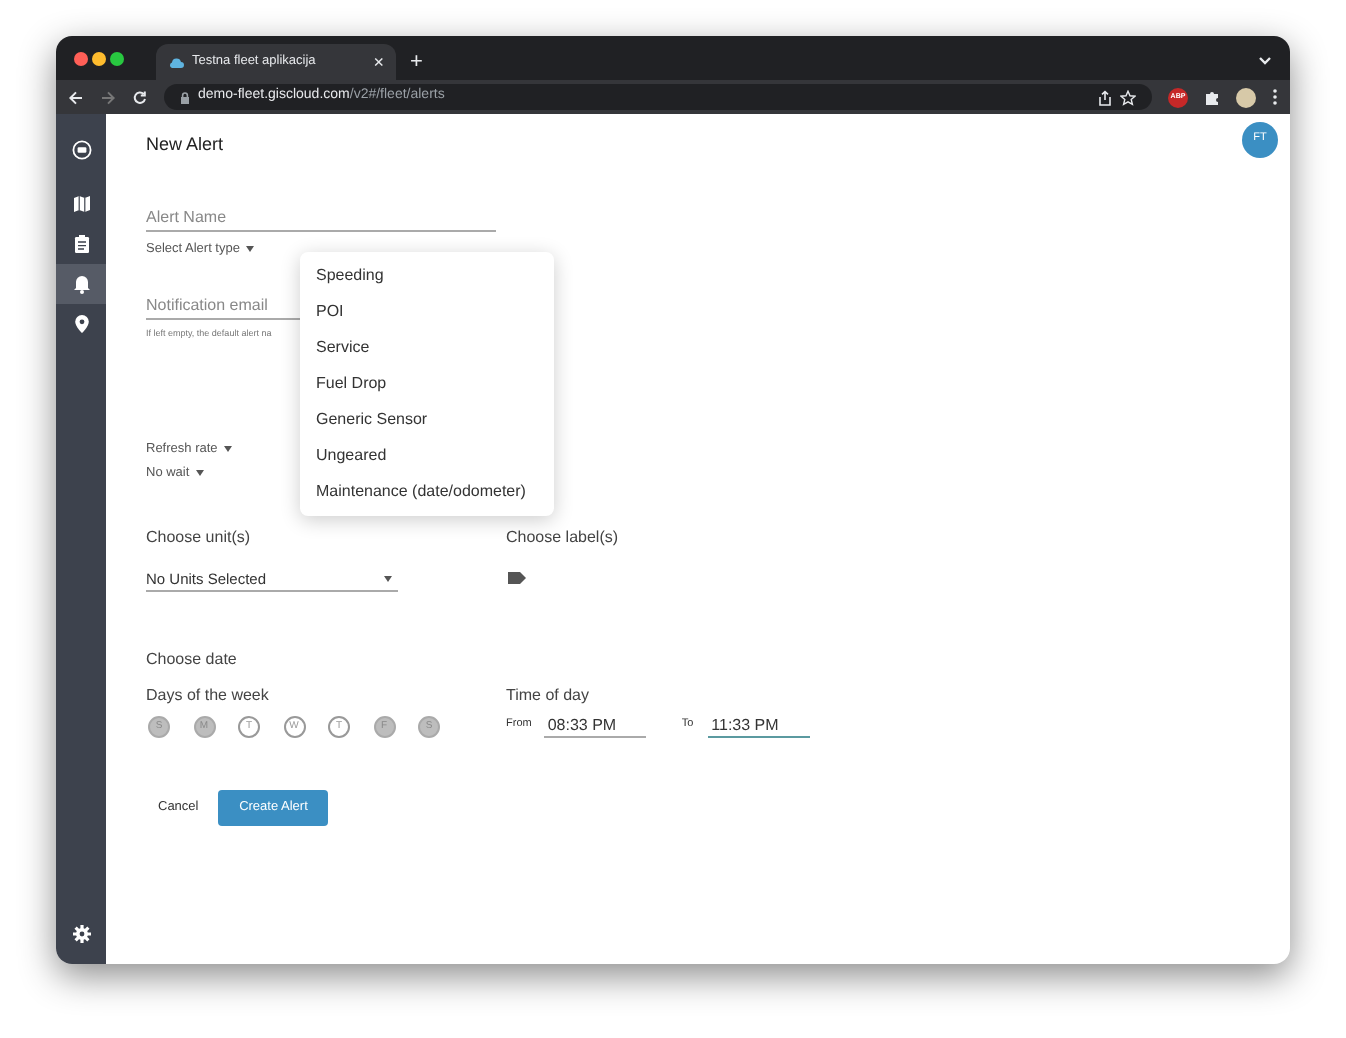 This screenshot has width=1346, height=1038. What do you see at coordinates (1246, 97) in the screenshot?
I see `profile-avatar` at bounding box center [1246, 97].